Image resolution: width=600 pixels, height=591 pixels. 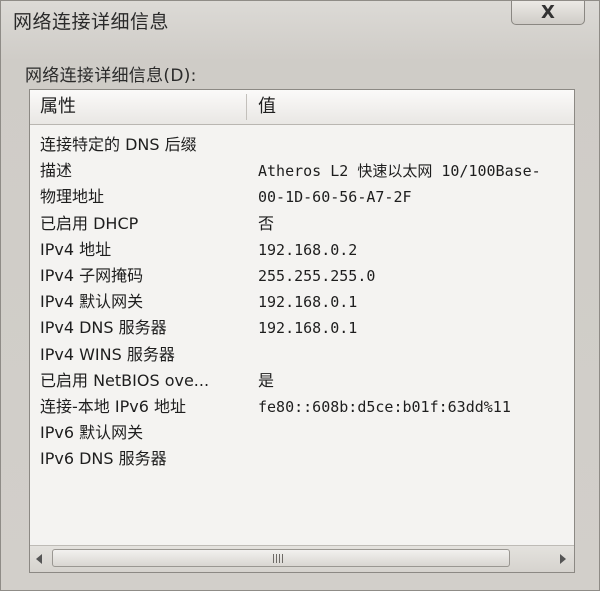 I want to click on list-row: 已启用 DHCP 否, so click(x=302, y=224).